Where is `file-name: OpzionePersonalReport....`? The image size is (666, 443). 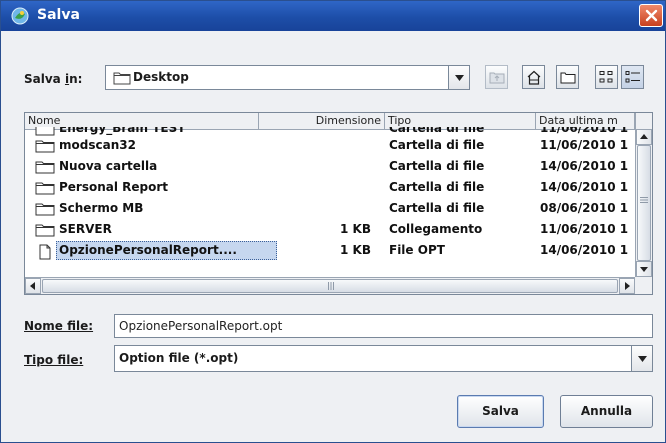 file-name: OpzionePersonalReport.... is located at coordinates (148, 250).